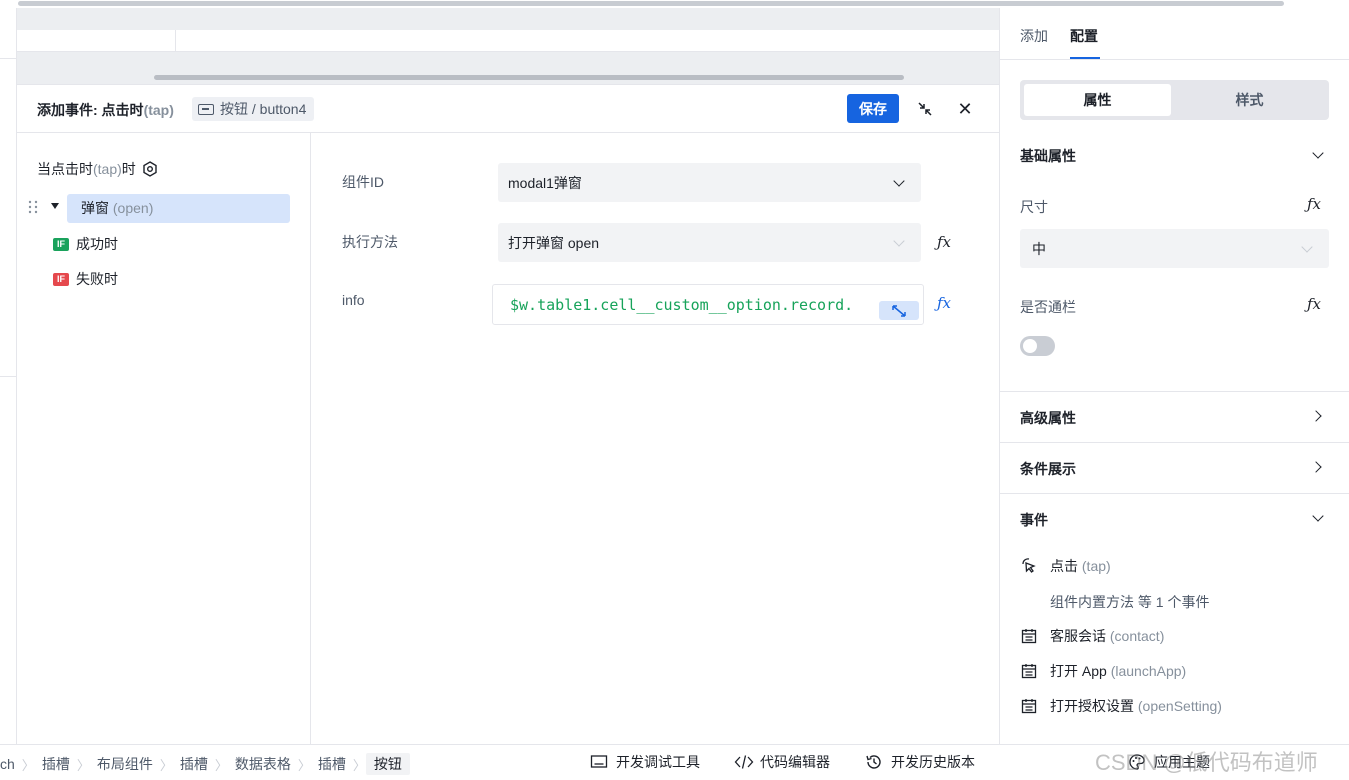 The width and height of the screenshot is (1349, 780). What do you see at coordinates (645, 762) in the screenshot?
I see `devtools-button: 开发调试工具` at bounding box center [645, 762].